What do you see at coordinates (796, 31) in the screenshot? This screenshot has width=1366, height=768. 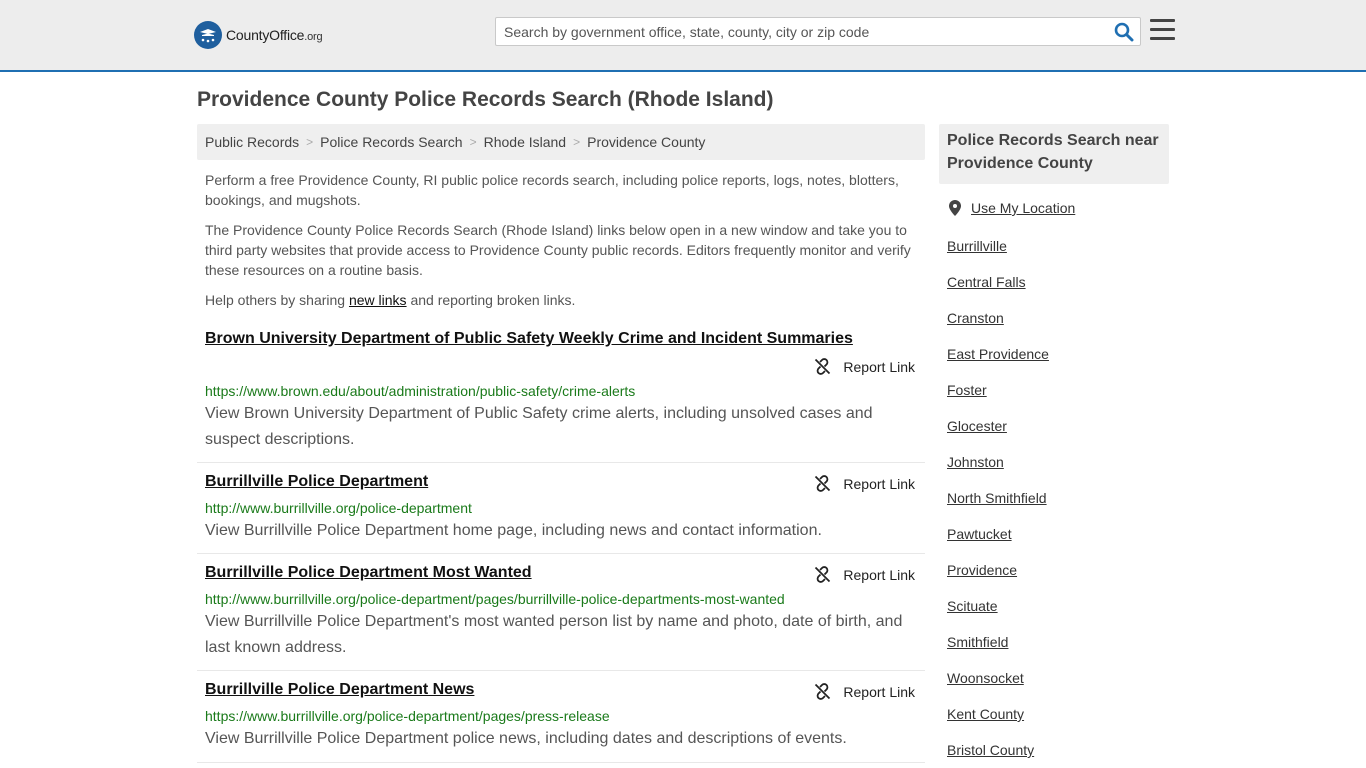 I see `search-input` at bounding box center [796, 31].